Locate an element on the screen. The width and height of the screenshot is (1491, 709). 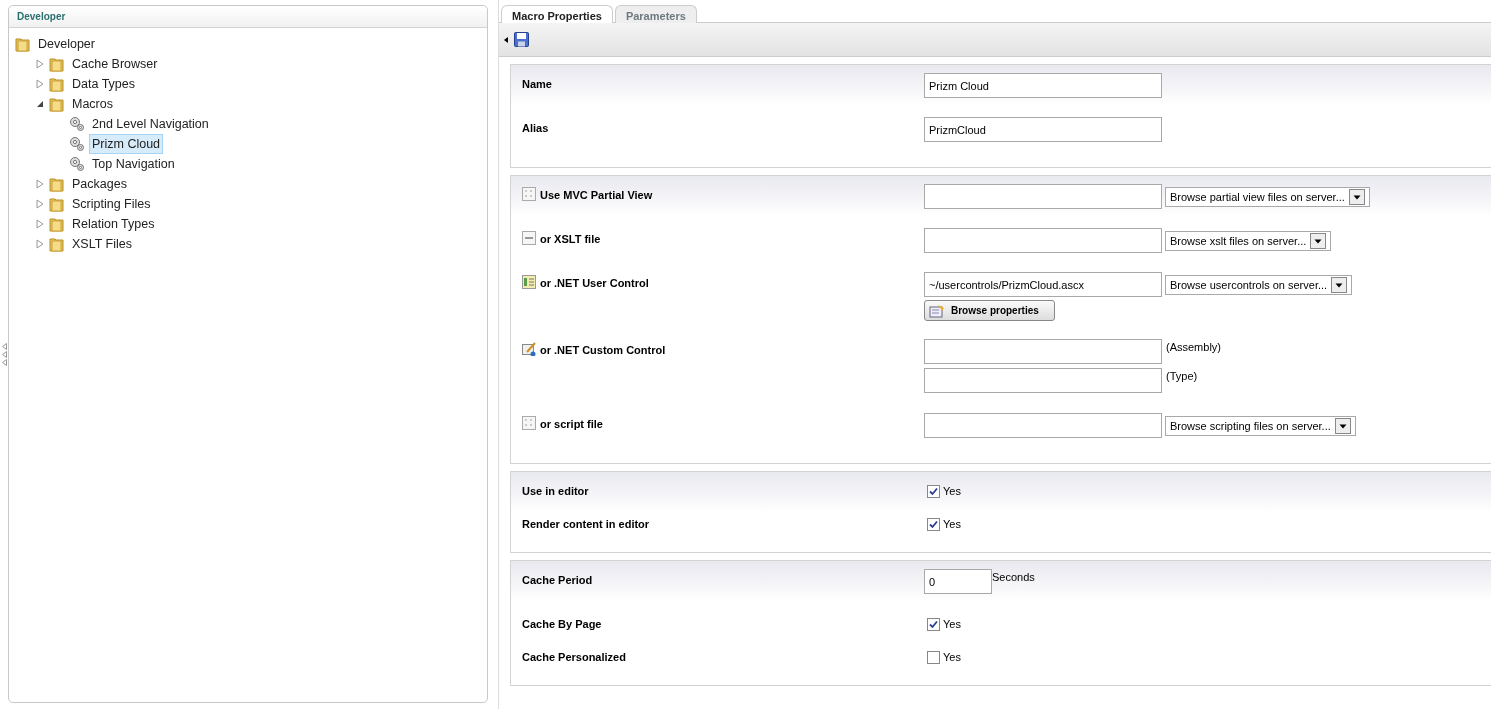
tree-item: Packages is located at coordinates (99, 184).